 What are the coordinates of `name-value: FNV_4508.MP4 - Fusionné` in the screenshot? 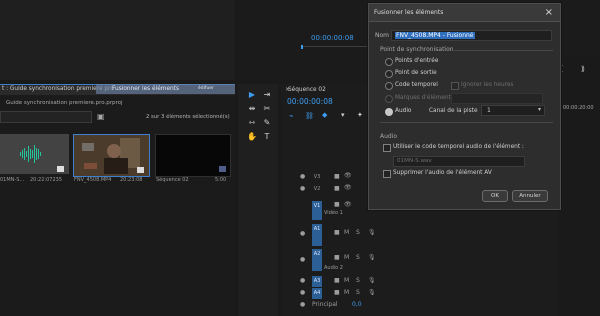 It's located at (435, 35).